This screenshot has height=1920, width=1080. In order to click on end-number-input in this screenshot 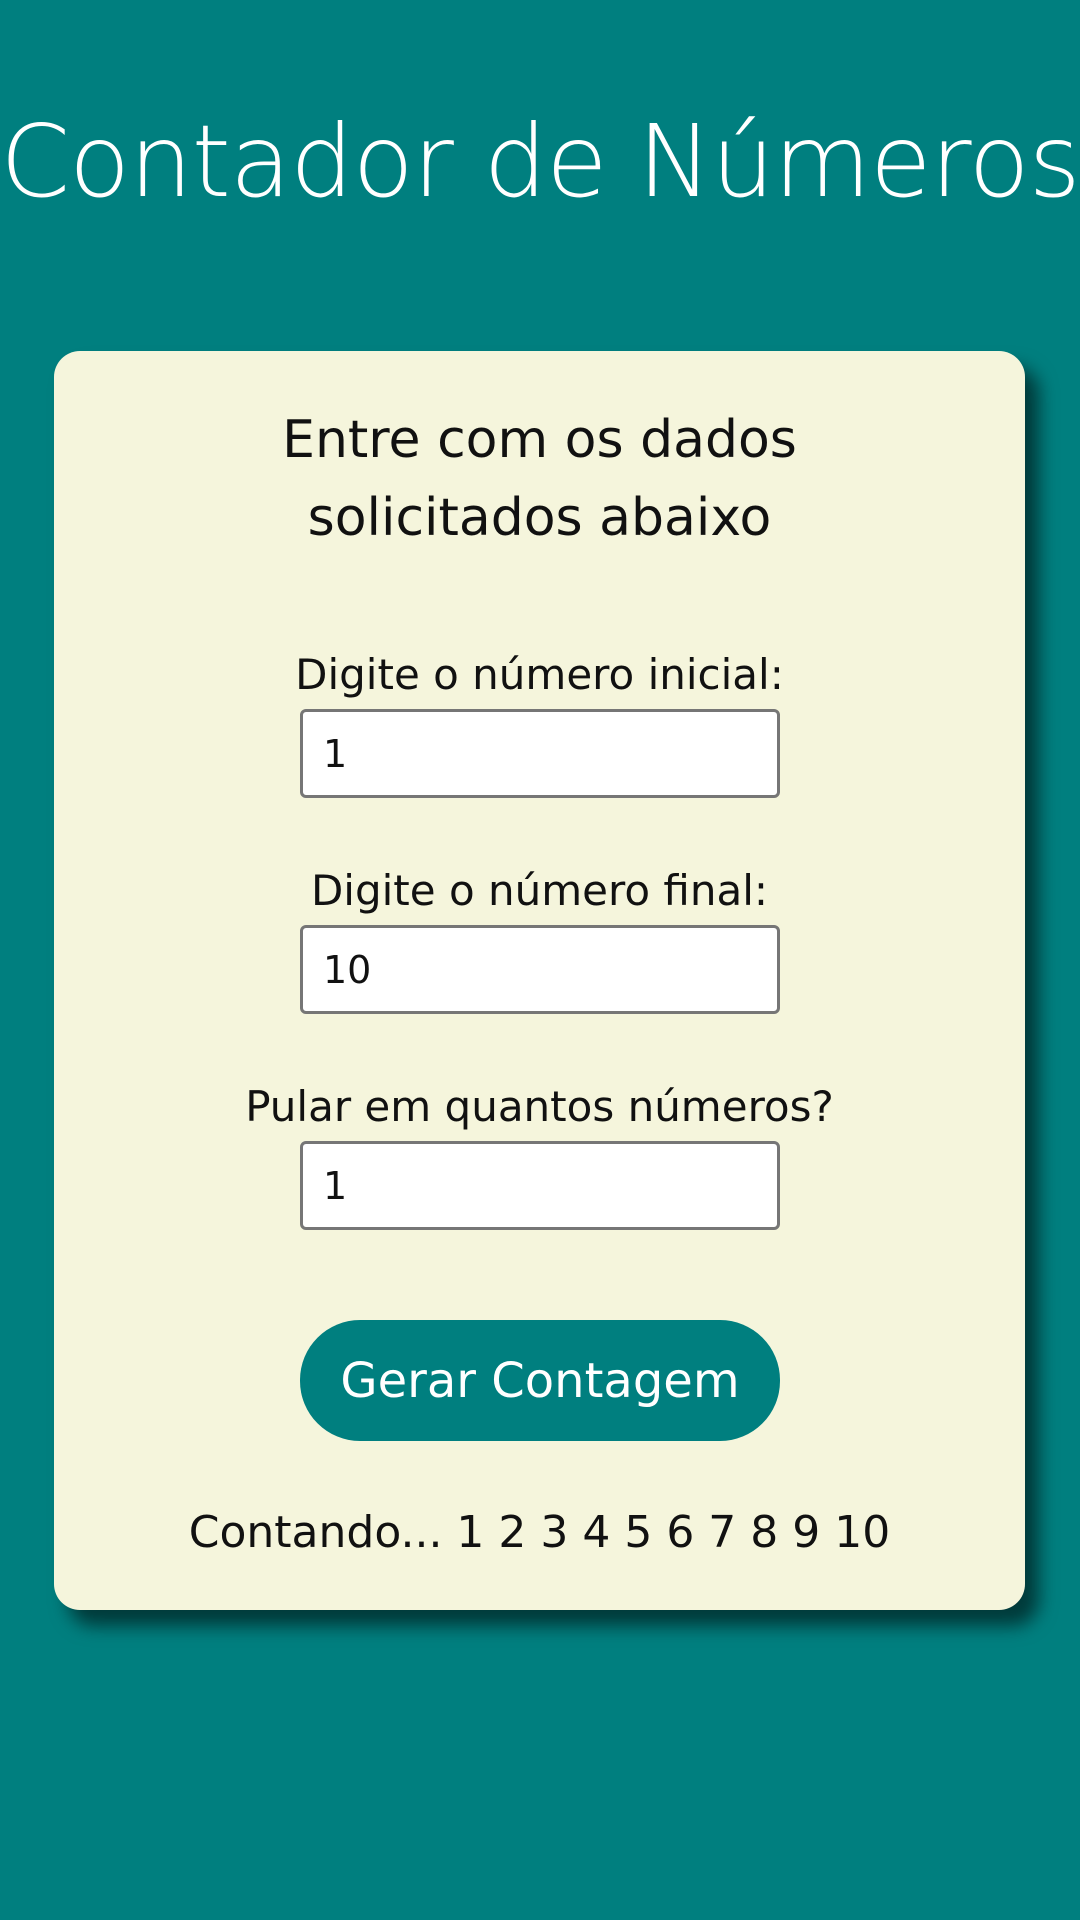, I will do `click(540, 969)`.